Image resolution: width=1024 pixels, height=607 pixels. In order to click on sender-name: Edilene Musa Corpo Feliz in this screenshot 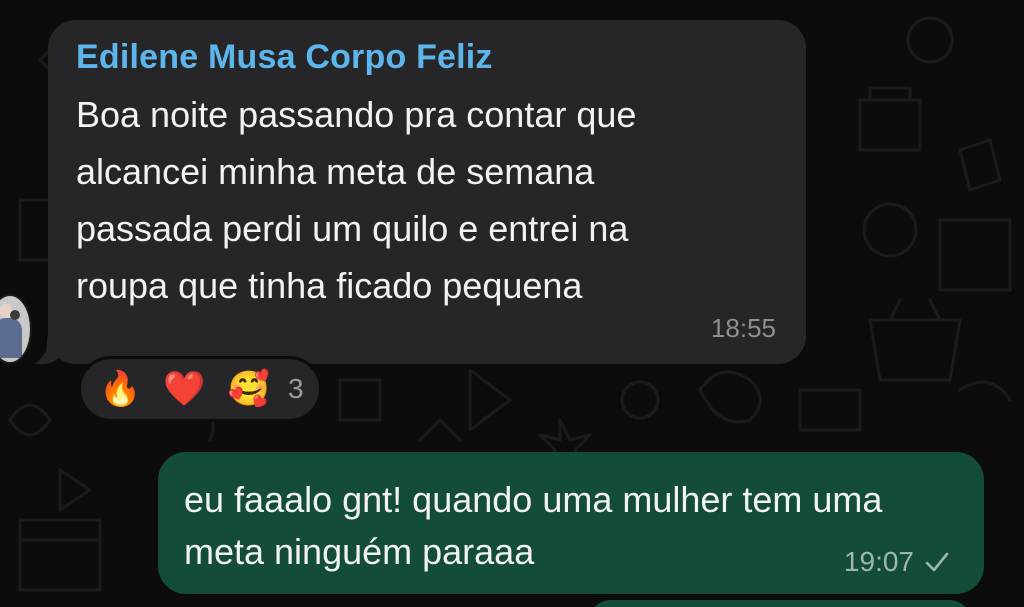, I will do `click(284, 57)`.